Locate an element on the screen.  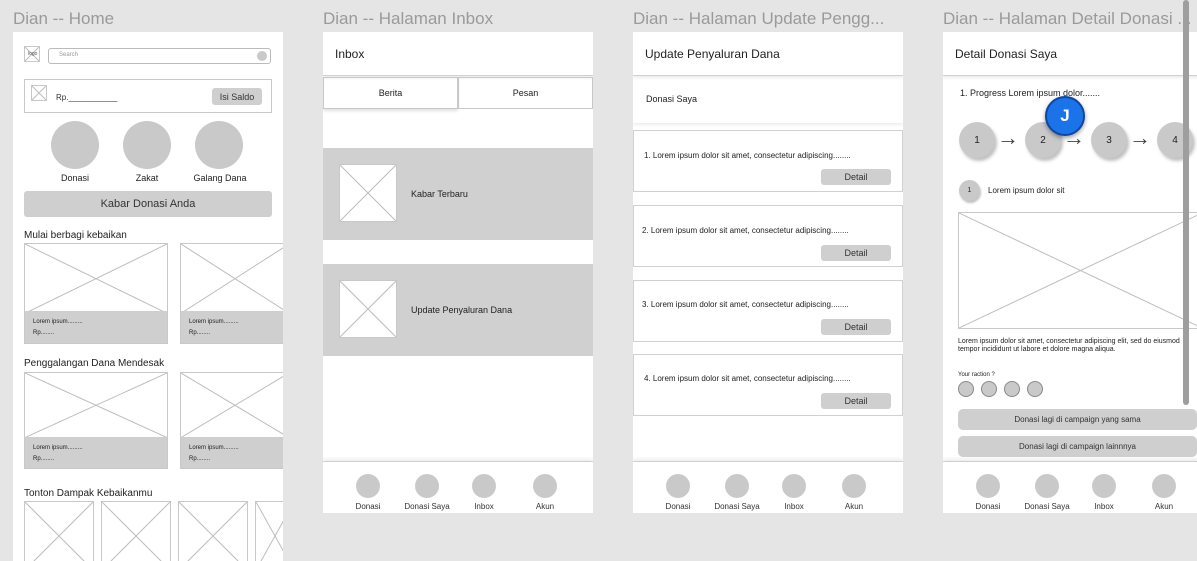
inbox-item-update: Update Penyaluran Dana is located at coordinates (458, 310).